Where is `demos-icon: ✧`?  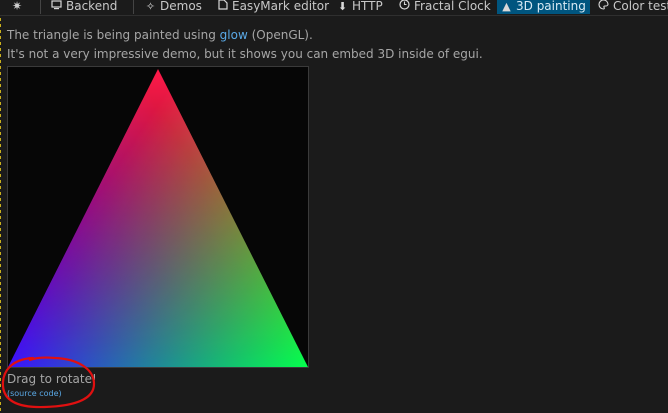 demos-icon: ✧ is located at coordinates (150, 6).